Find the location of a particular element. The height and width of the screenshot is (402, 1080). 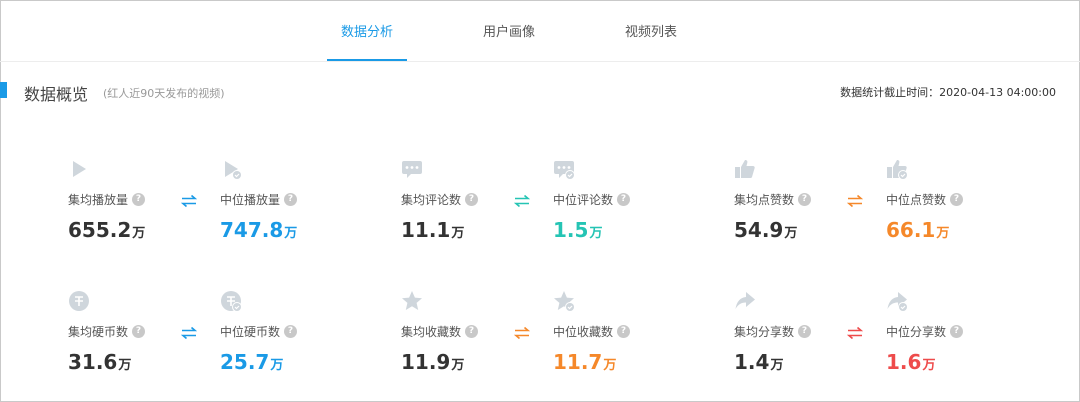

metric-card: 中位评论数? 1.5万 is located at coordinates (613, 208).